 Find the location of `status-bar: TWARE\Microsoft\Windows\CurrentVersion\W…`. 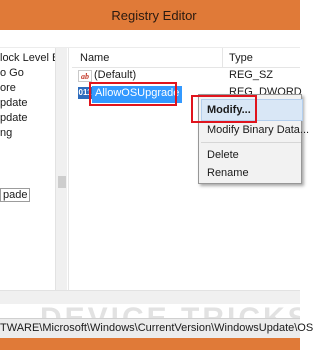

status-bar: TWARE\Microsoft\Windows\CurrentVersion\W… is located at coordinates (156, 328).